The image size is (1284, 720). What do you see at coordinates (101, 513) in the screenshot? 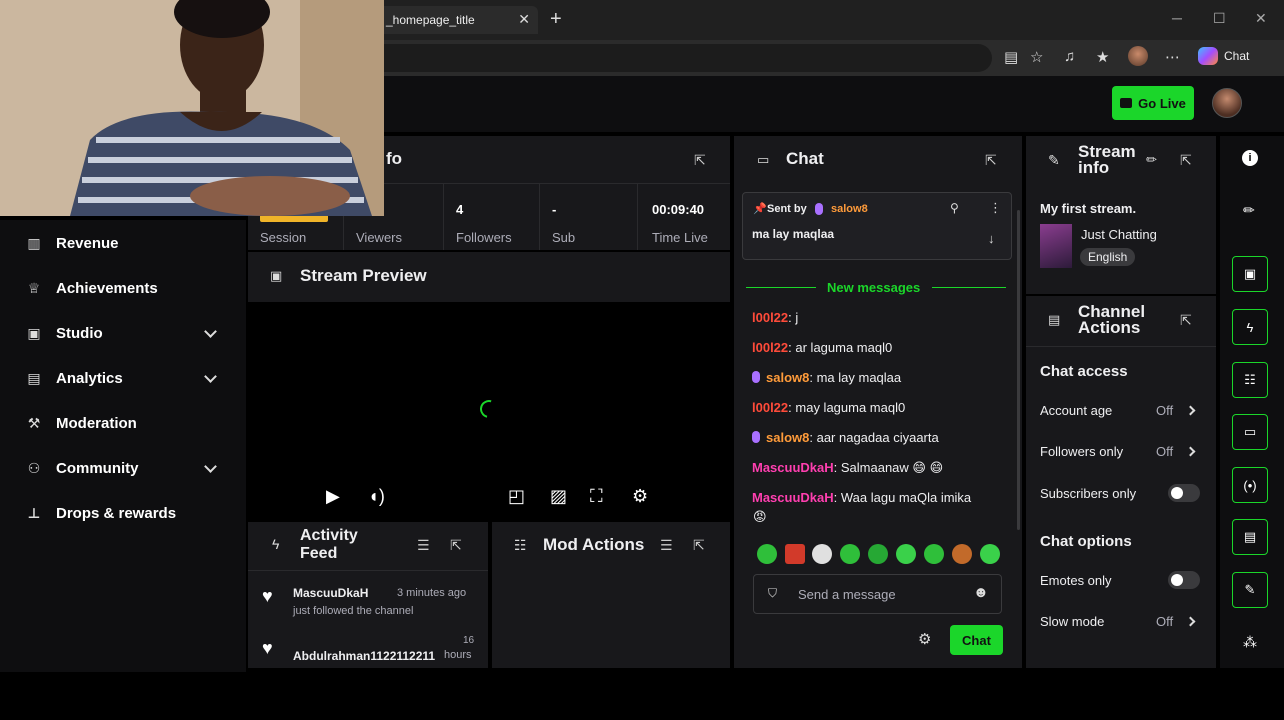
I see `sidebar-item-drops-rewards: ⊥ Drops & rewards` at bounding box center [101, 513].